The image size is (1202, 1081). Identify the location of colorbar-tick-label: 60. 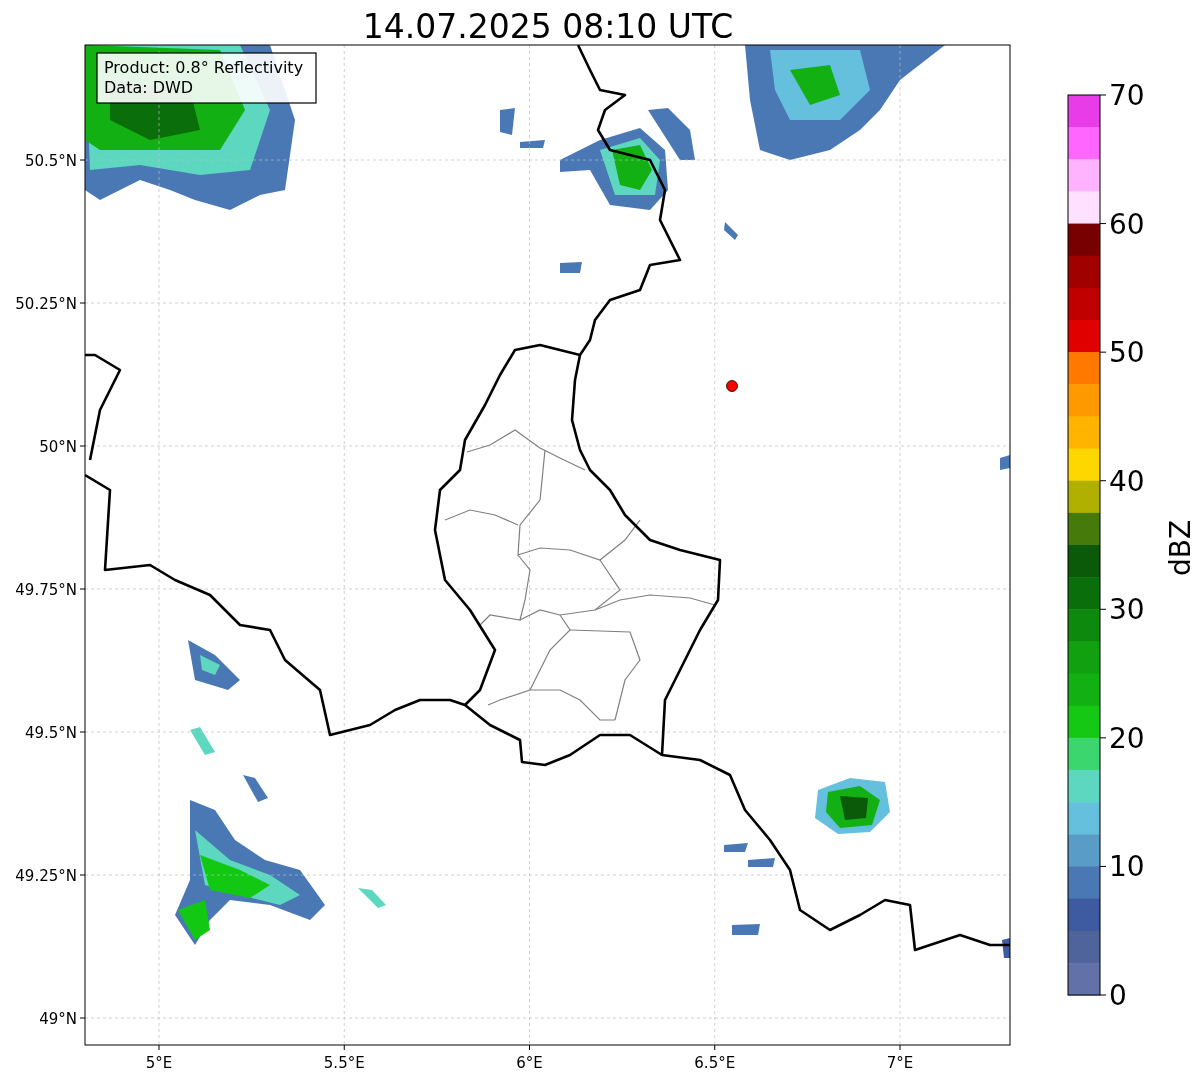
(1127, 224).